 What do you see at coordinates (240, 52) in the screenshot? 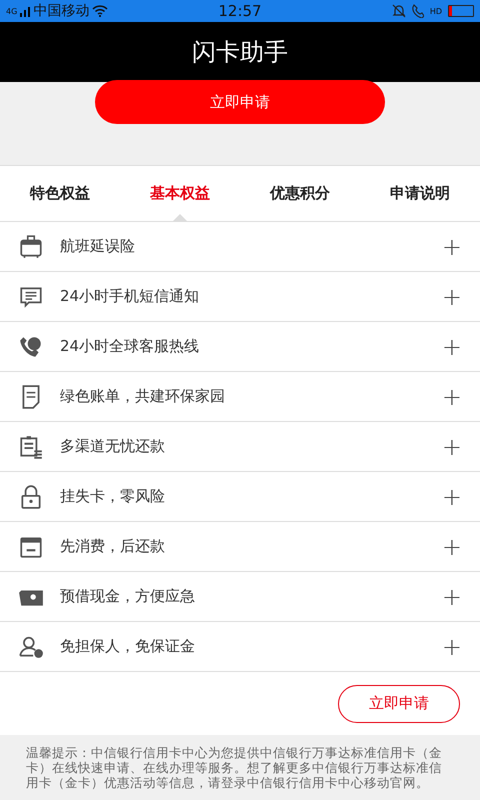
I see `page-title: 闪卡助手` at bounding box center [240, 52].